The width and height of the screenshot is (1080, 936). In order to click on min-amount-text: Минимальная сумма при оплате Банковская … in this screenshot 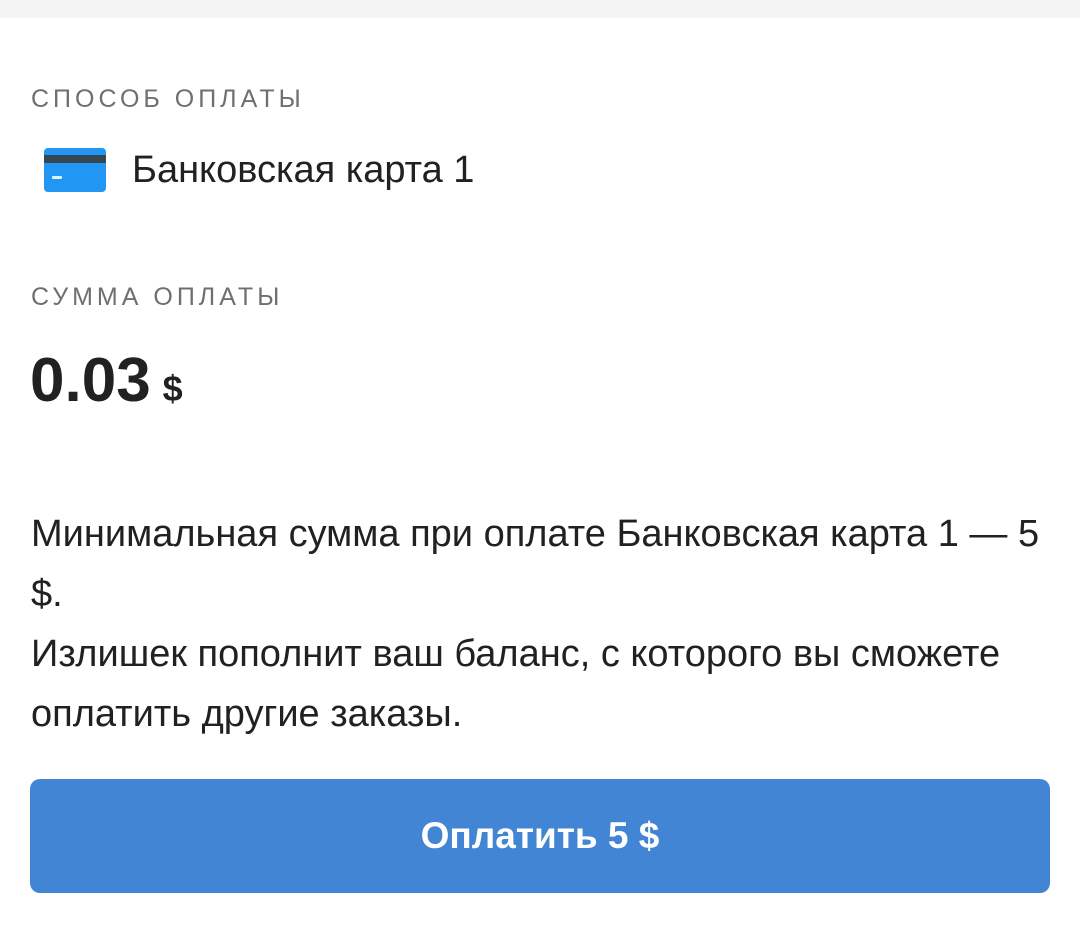, I will do `click(535, 564)`.